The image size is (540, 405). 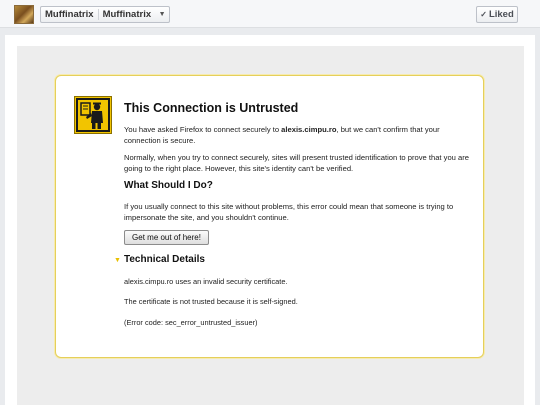 I want to click on chevron-down-icon: ▼, so click(x=162, y=14).